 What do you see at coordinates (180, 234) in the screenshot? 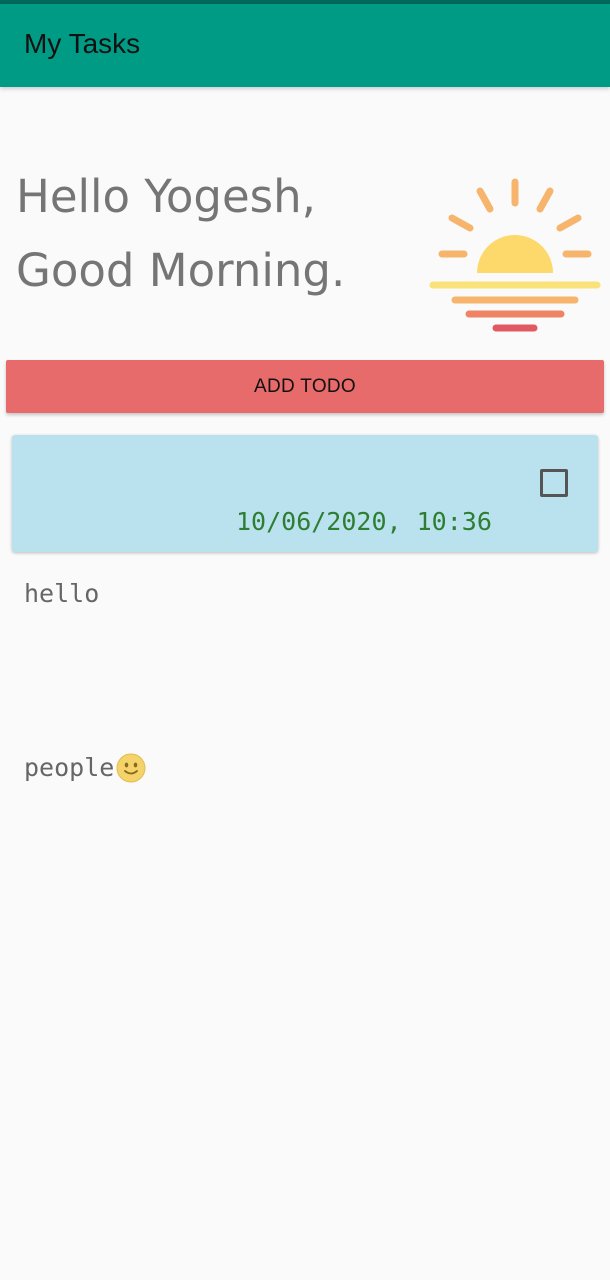
I see `greeting-text: Hello Yogesh, Good Morning.` at bounding box center [180, 234].